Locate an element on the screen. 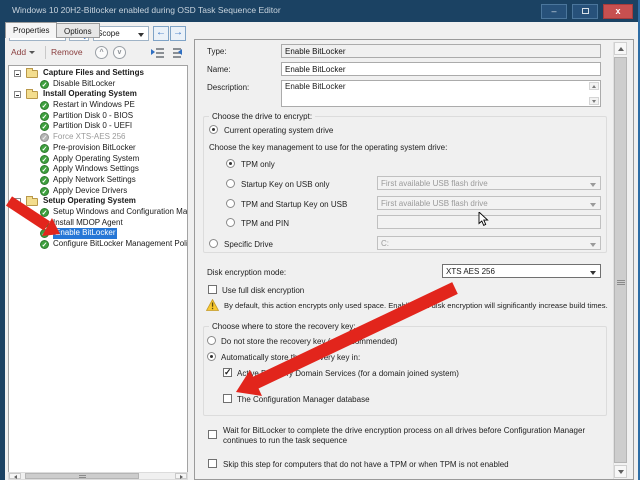  radio-specific-drive is located at coordinates (213, 243).